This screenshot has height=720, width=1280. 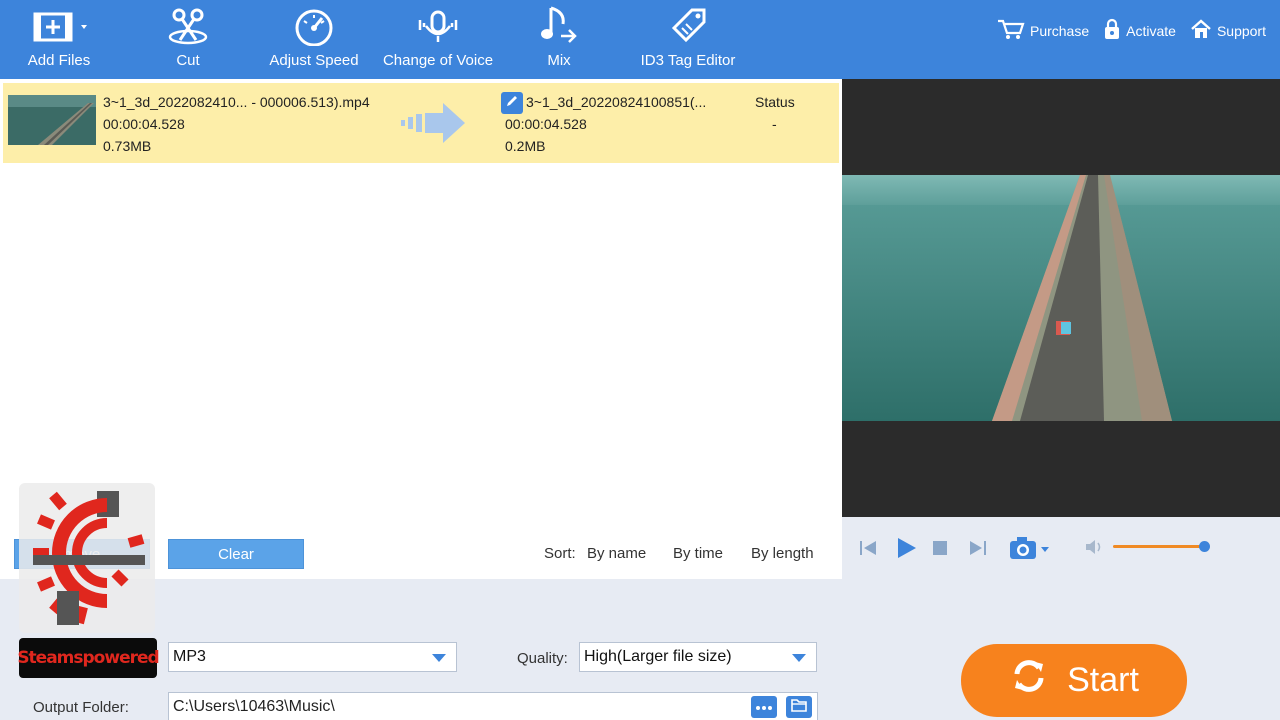 What do you see at coordinates (493, 706) in the screenshot?
I see `output-folder-input: C:\Users\10463\Music\` at bounding box center [493, 706].